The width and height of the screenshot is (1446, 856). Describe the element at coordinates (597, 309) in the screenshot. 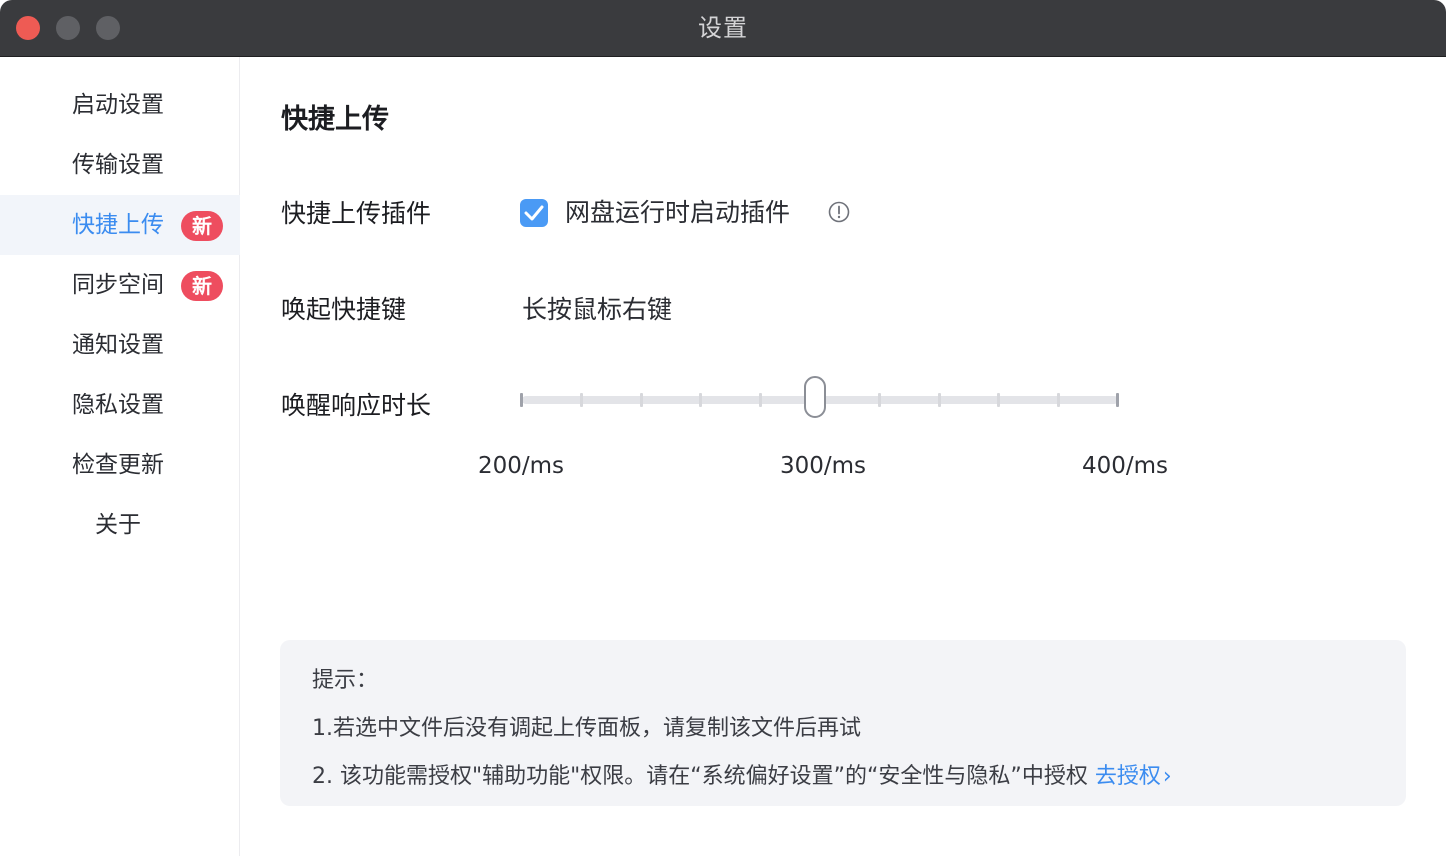

I see `shortcut-value: 长按鼠标右键` at that location.